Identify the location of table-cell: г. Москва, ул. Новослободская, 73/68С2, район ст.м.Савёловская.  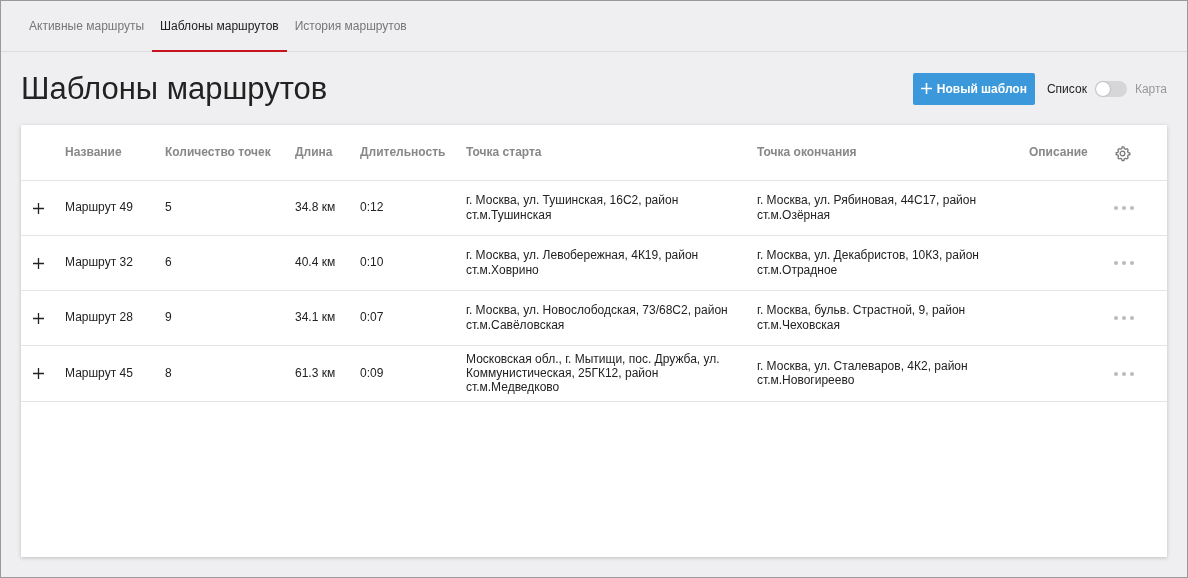
(597, 317).